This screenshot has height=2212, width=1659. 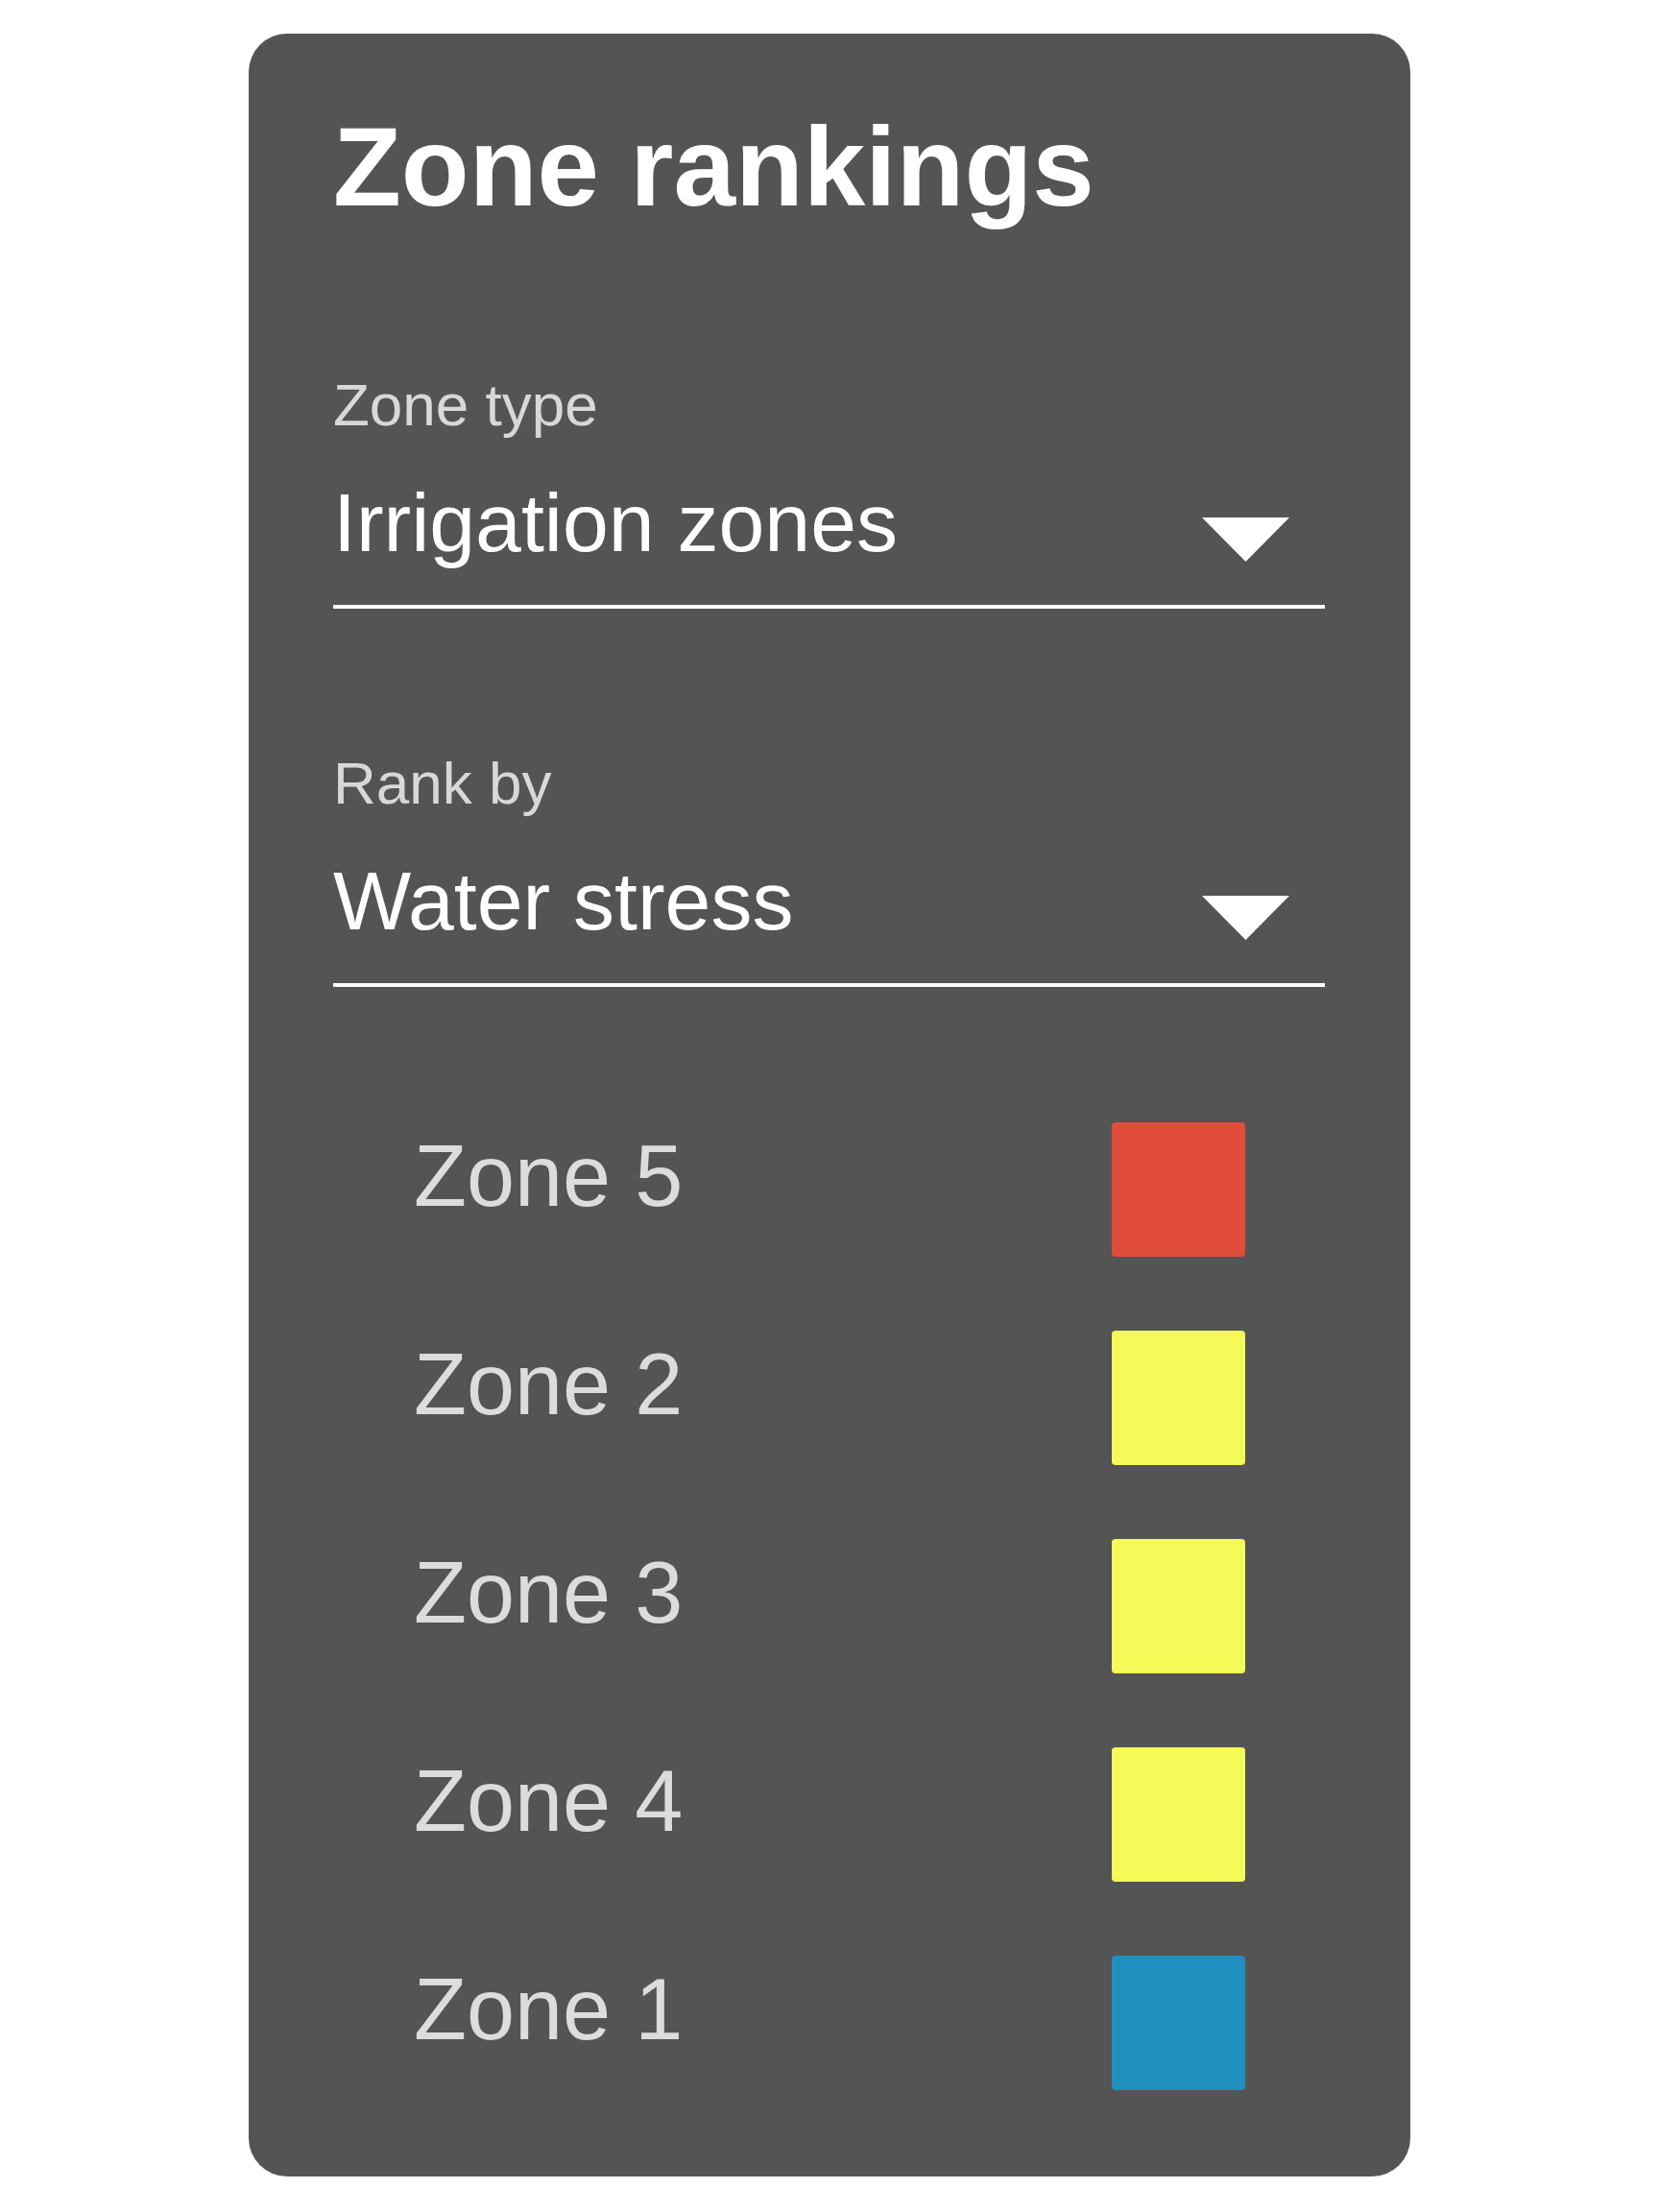 What do you see at coordinates (829, 920) in the screenshot?
I see `select-dropdown: Water stress` at bounding box center [829, 920].